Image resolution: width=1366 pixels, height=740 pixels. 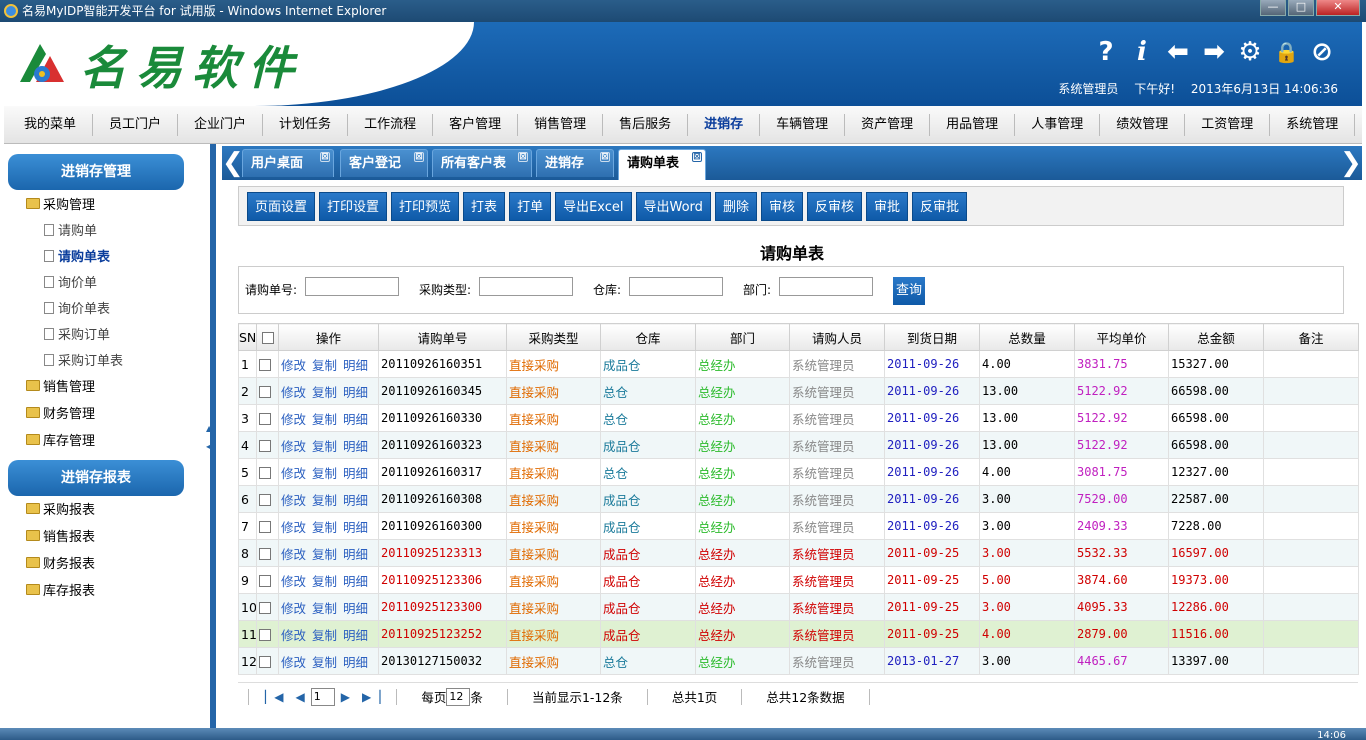 I want to click on tab-0: 用户桌面 ⊠, so click(x=288, y=163).